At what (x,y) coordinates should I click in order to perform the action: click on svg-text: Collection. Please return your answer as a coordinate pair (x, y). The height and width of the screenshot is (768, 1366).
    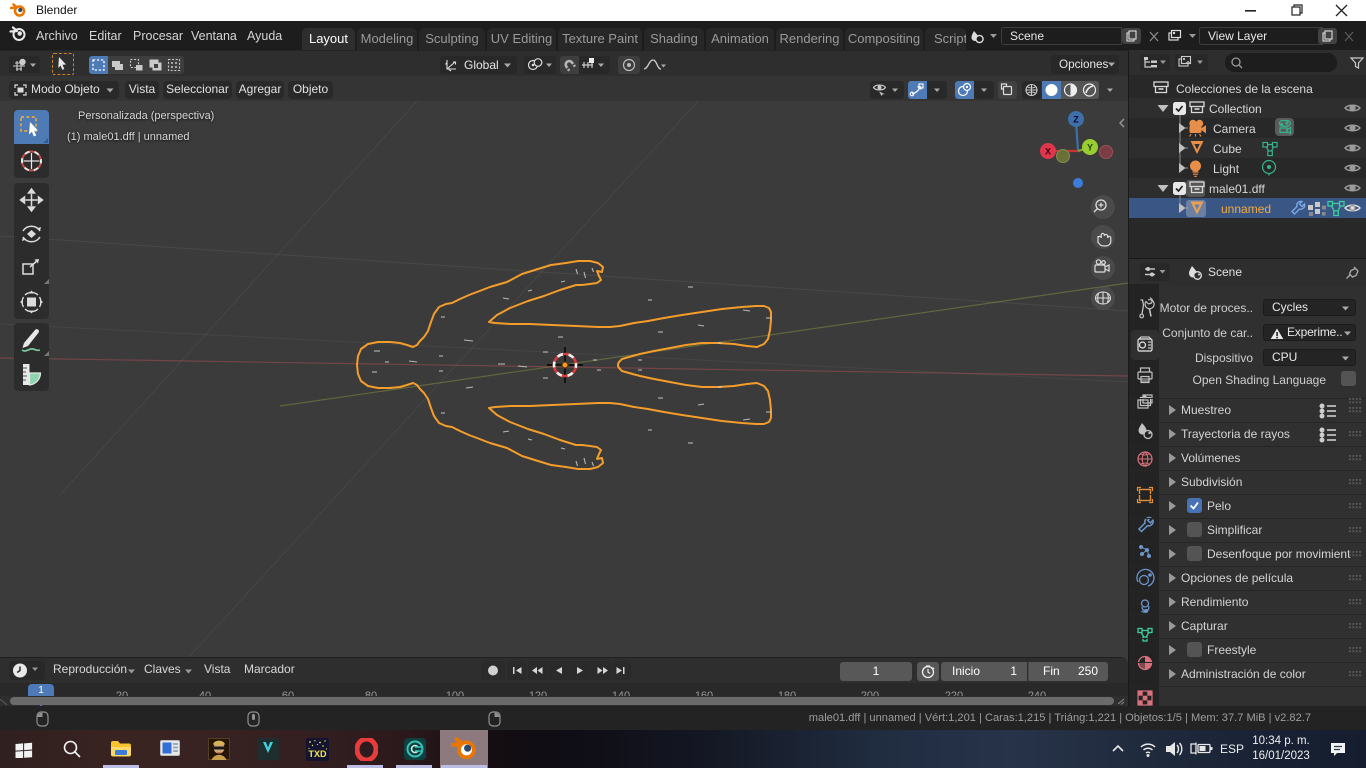
    Looking at the image, I should click on (1235, 109).